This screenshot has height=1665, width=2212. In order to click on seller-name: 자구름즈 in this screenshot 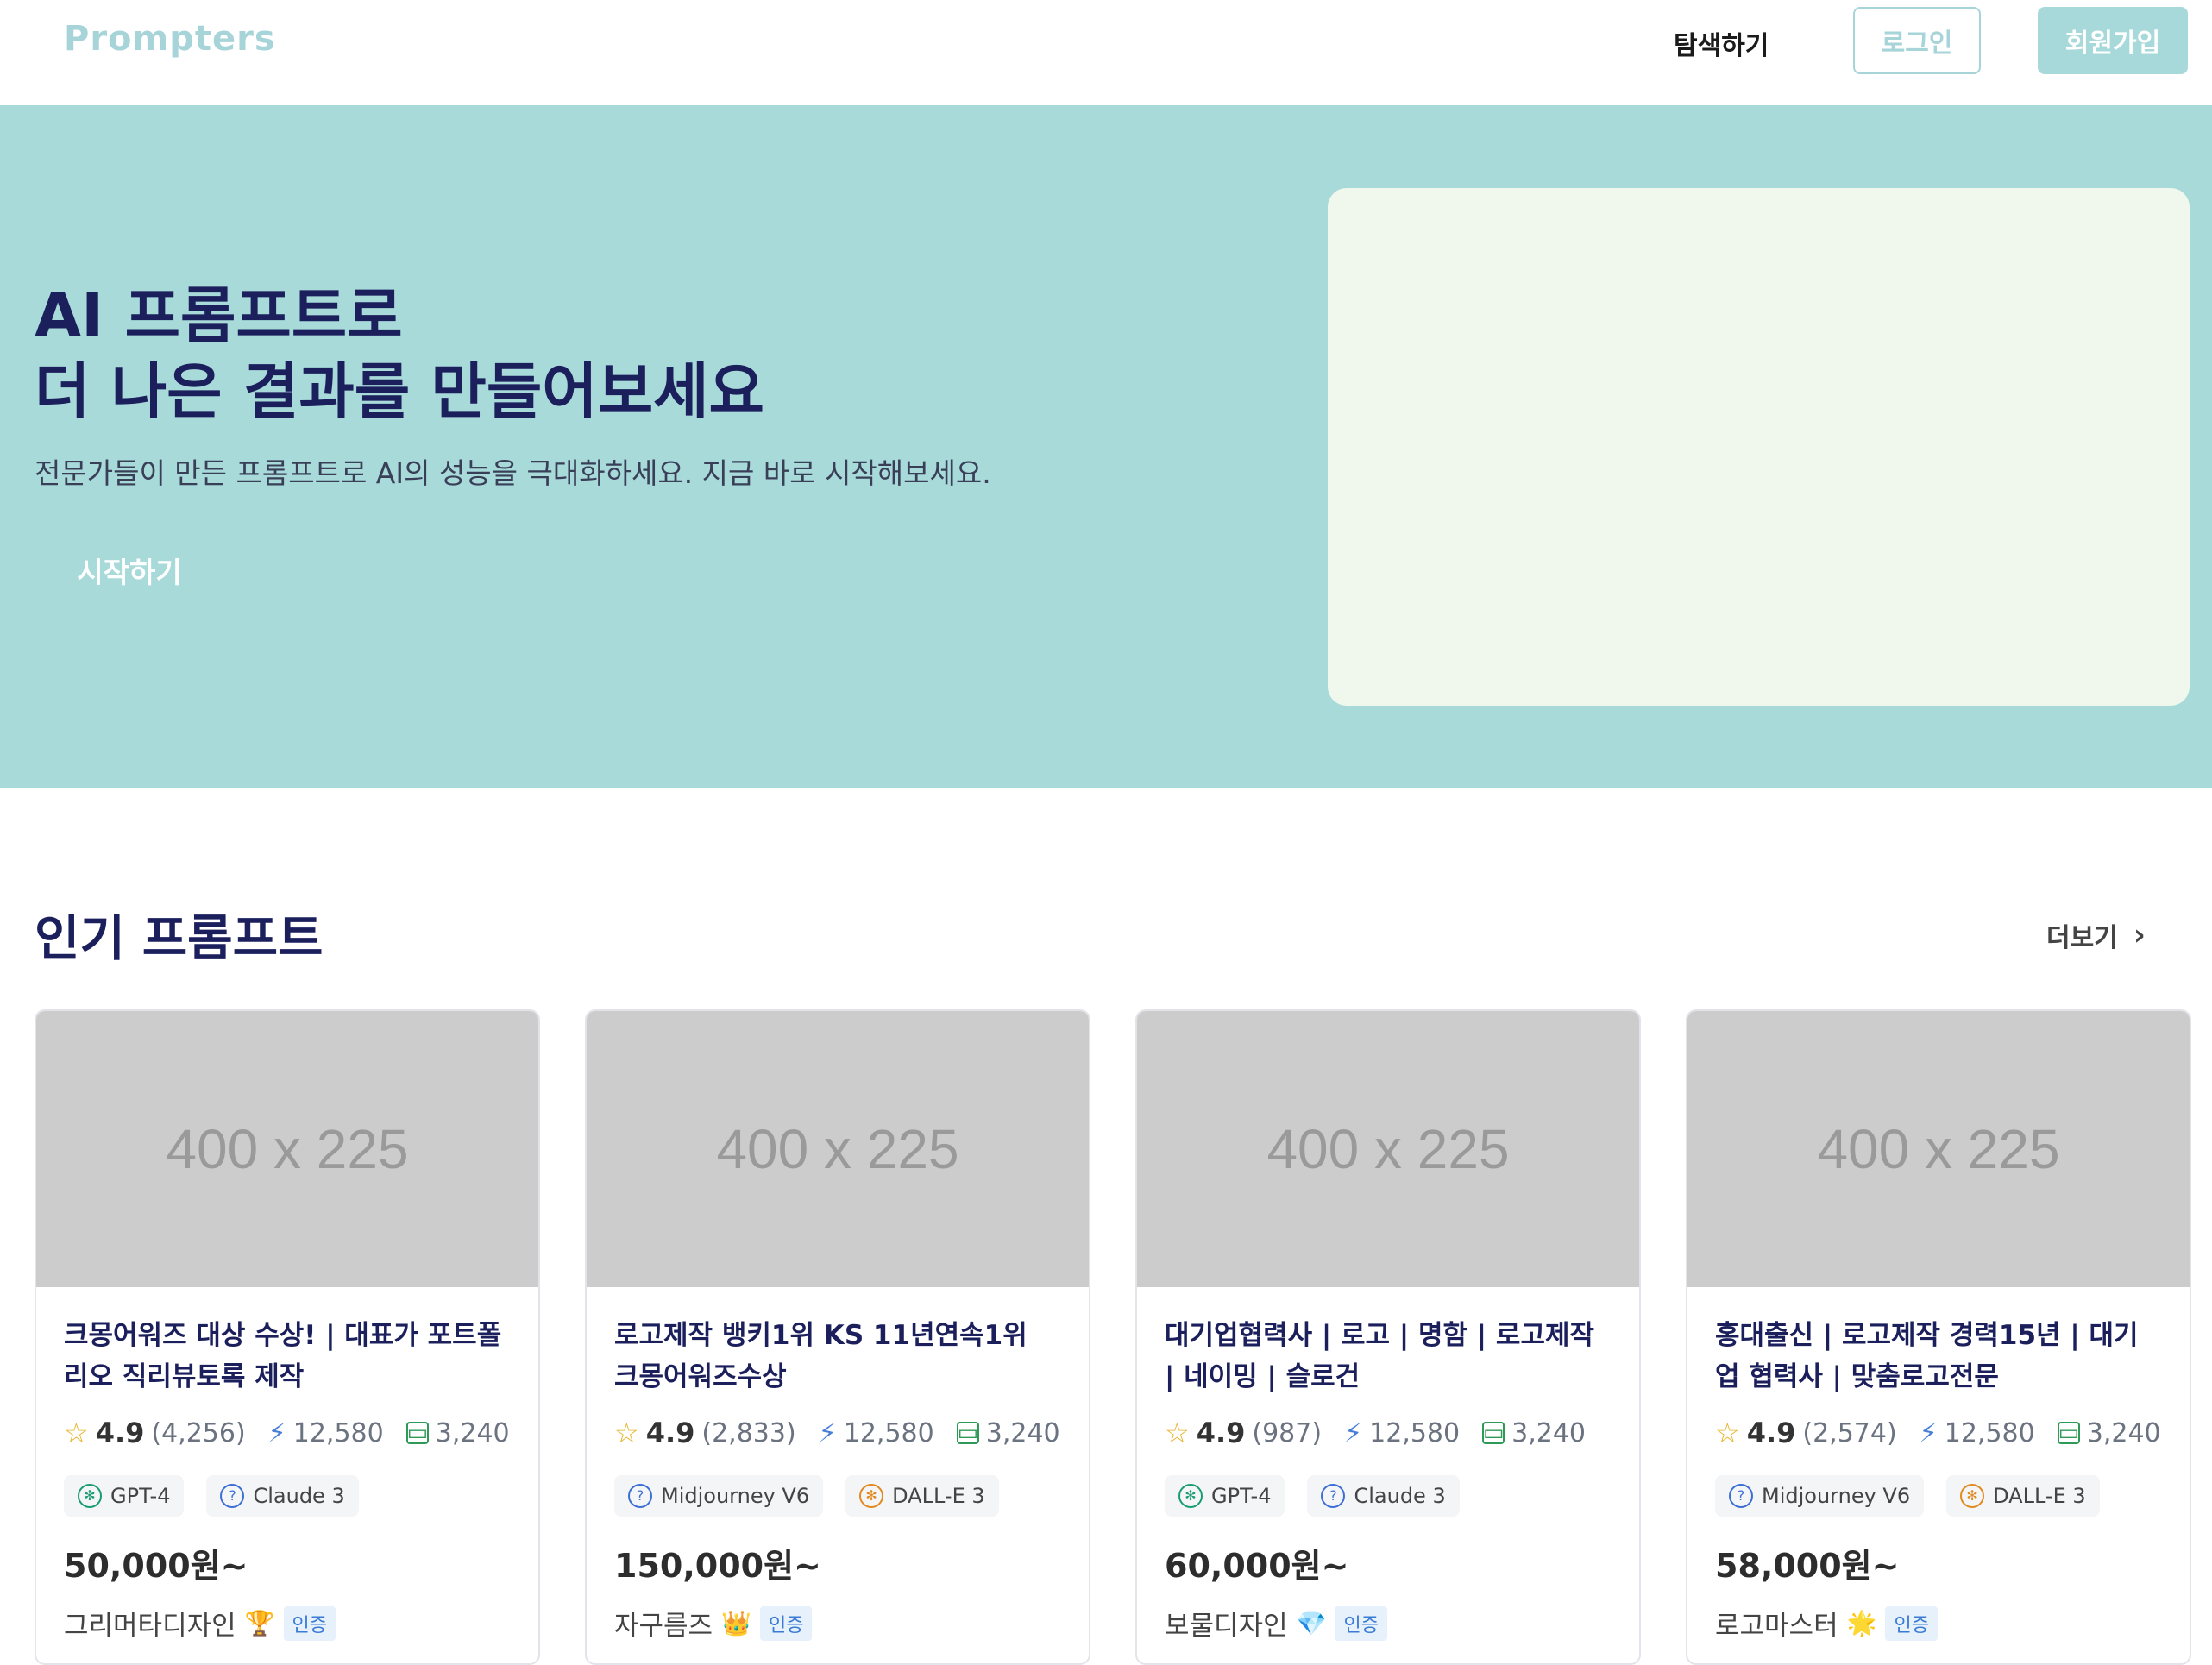, I will do `click(664, 1626)`.